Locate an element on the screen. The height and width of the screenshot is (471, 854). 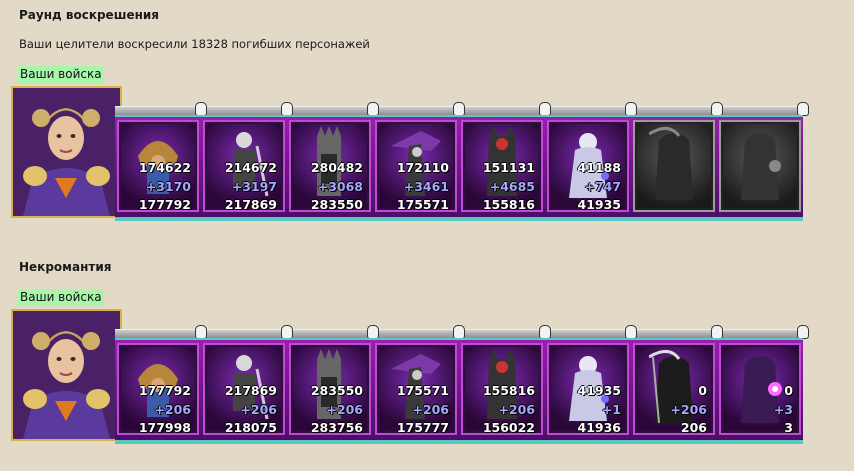
lich-unit is located at coordinates (760, 166).